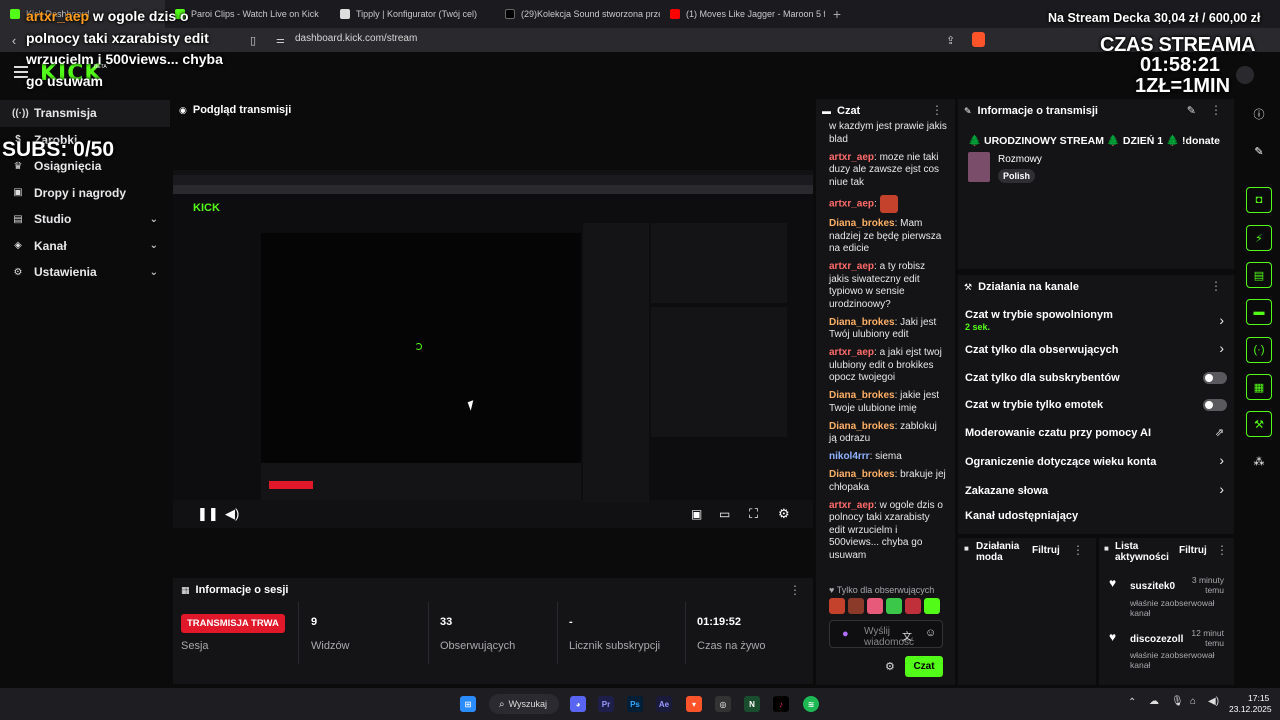 Image resolution: width=1280 pixels, height=720 pixels. Describe the element at coordinates (1191, 110) in the screenshot. I see `edit-icon: ✎` at that location.